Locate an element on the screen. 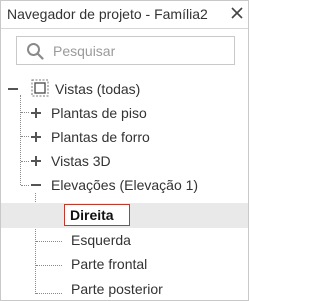 The height and width of the screenshot is (301, 320). search-box is located at coordinates (125, 50).